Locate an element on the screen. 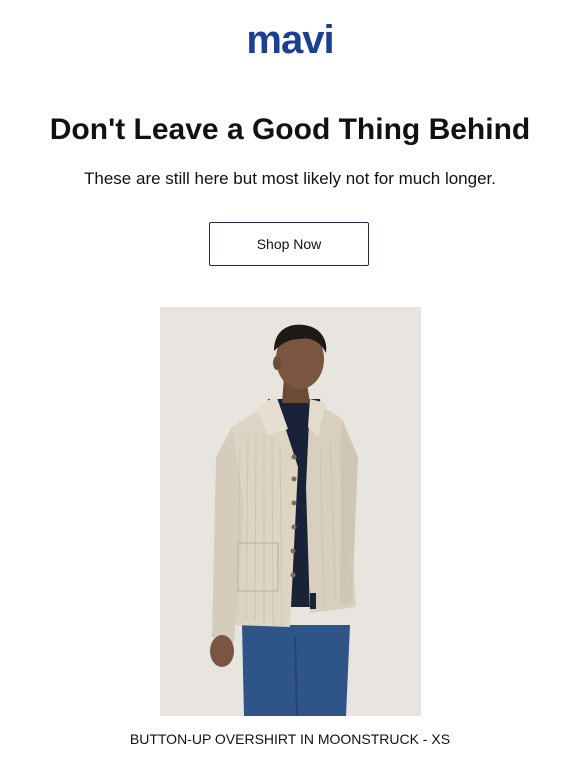  shop-now-button: Shop Now is located at coordinates (289, 244).